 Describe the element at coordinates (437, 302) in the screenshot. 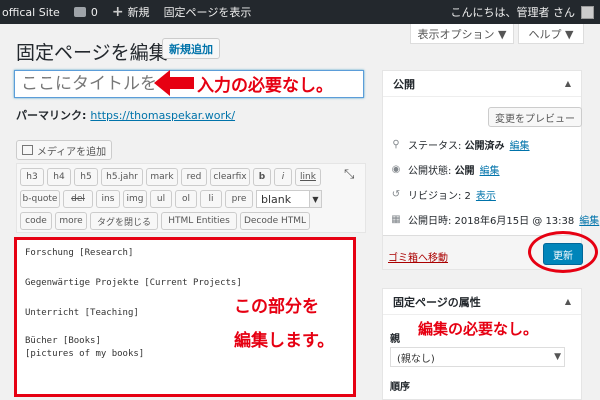

I see `page-attributes-title: 固定ページの属性` at that location.